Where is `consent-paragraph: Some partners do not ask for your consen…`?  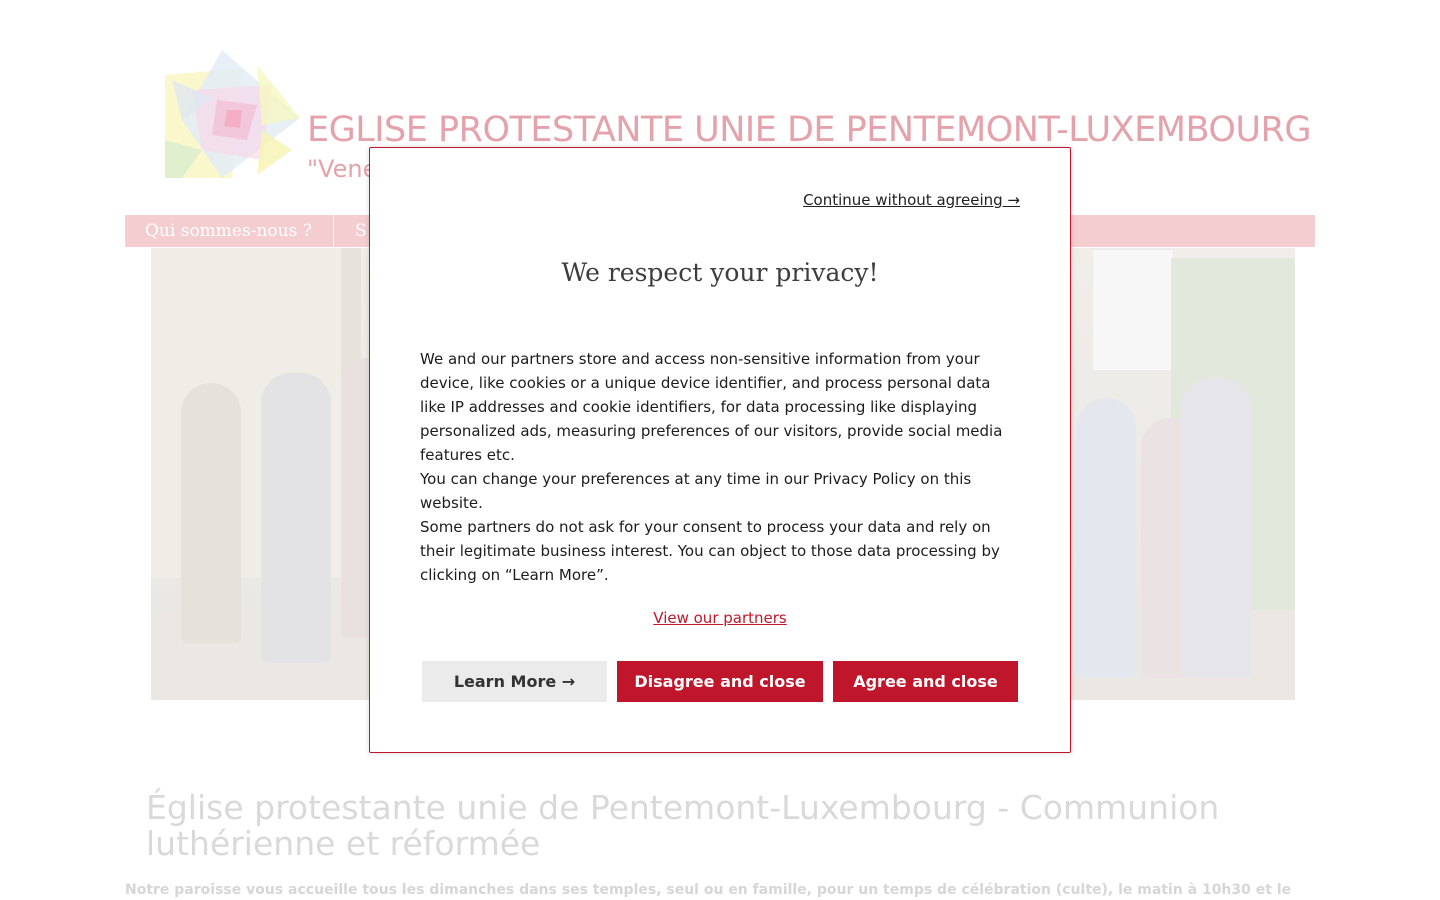 consent-paragraph: Some partners do not ask for your consen… is located at coordinates (710, 551).